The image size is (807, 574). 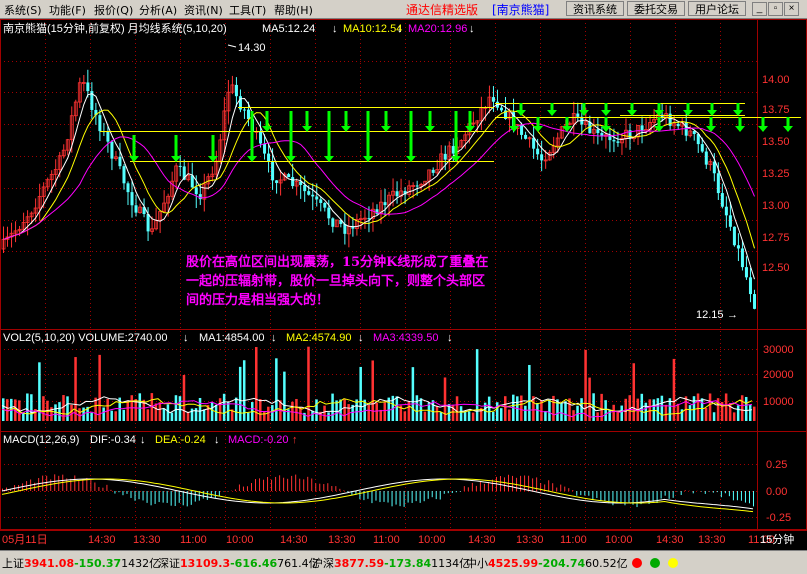 I want to click on vol-ma2-label: MA2:4574.90, so click(x=318, y=338).